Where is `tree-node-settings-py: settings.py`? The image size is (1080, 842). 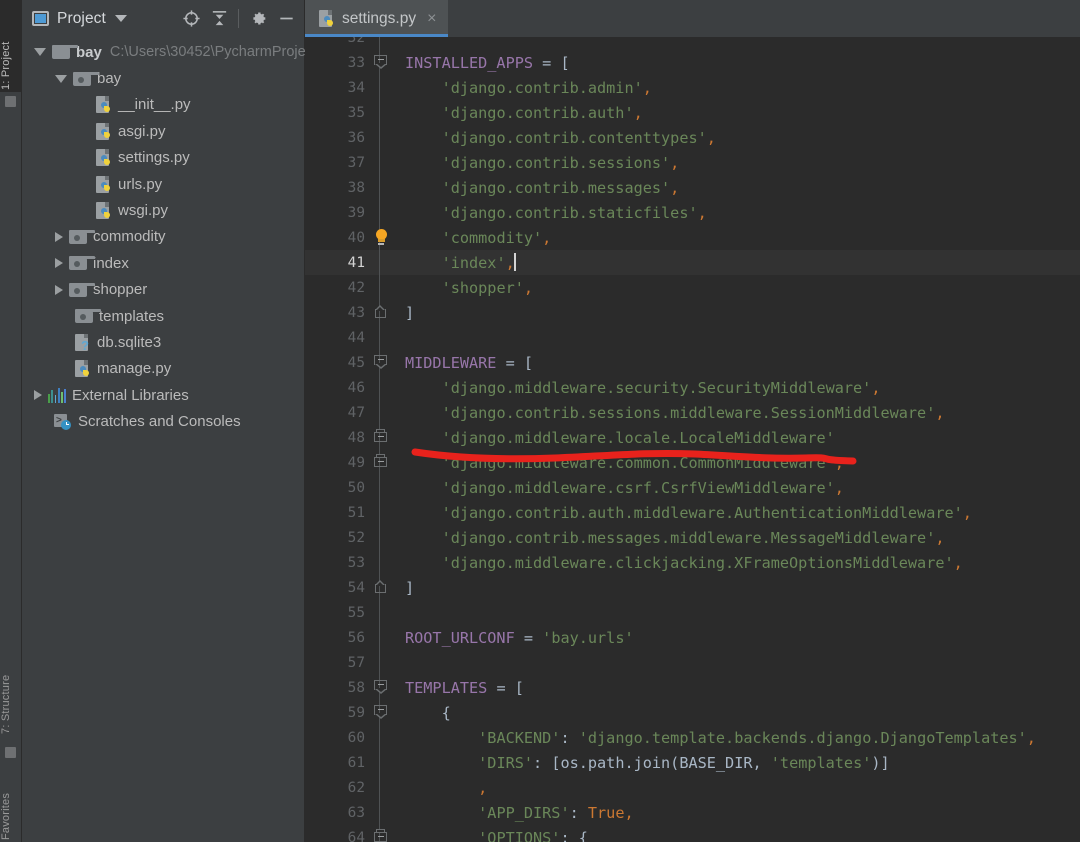
tree-node-settings-py: settings.py is located at coordinates (163, 158).